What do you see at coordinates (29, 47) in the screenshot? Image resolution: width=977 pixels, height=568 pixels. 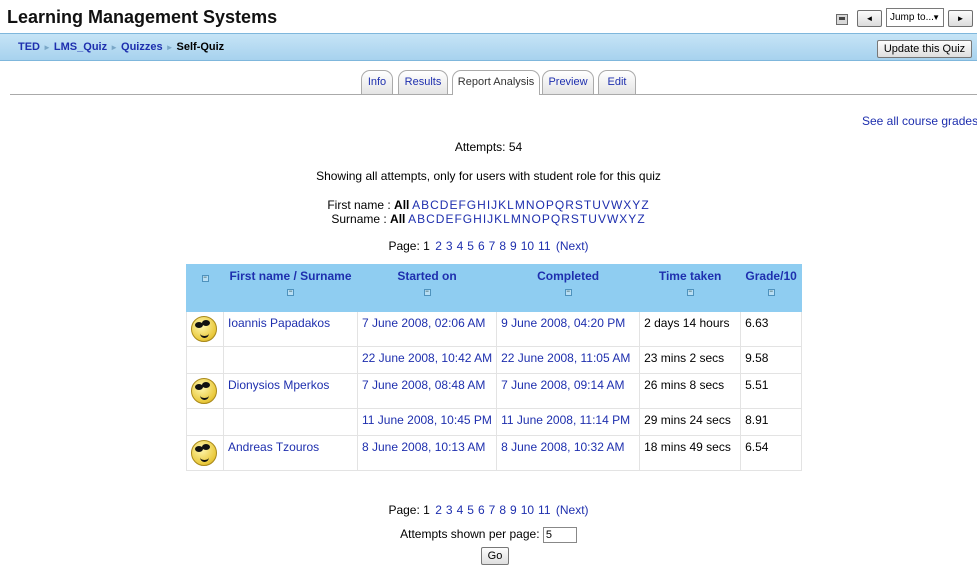 I see `breadcrumb-ted: TED` at bounding box center [29, 47].